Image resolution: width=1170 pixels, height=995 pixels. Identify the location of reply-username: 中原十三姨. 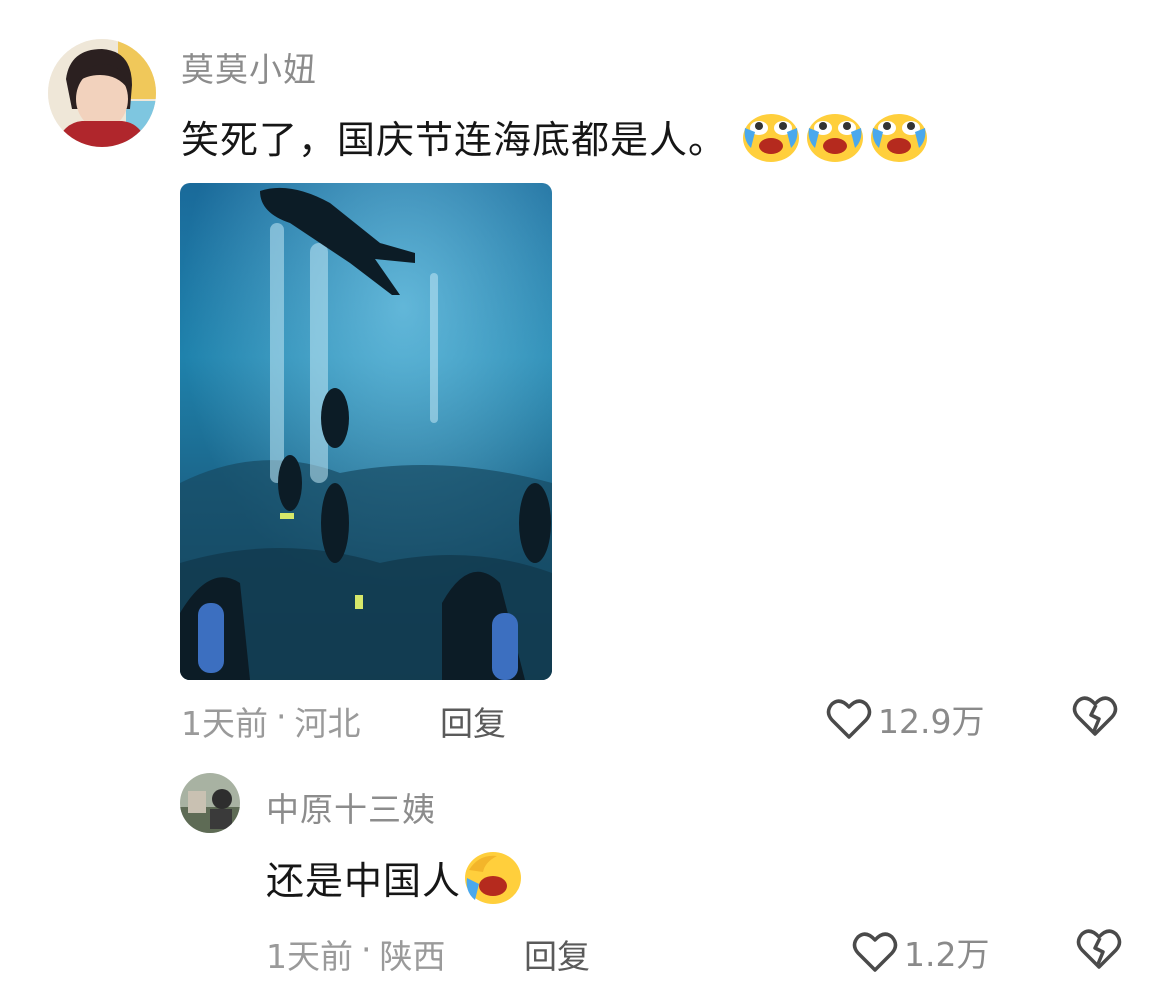
(351, 807).